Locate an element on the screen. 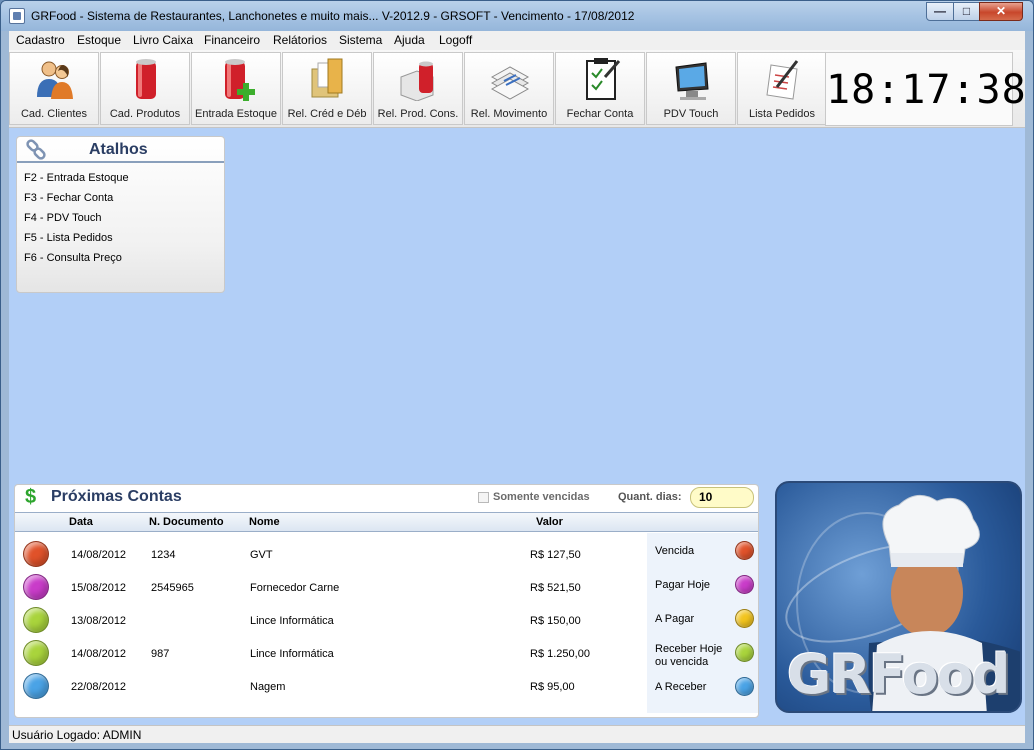 The width and height of the screenshot is (1034, 750). logo-text: GRFood is located at coordinates (898, 674).